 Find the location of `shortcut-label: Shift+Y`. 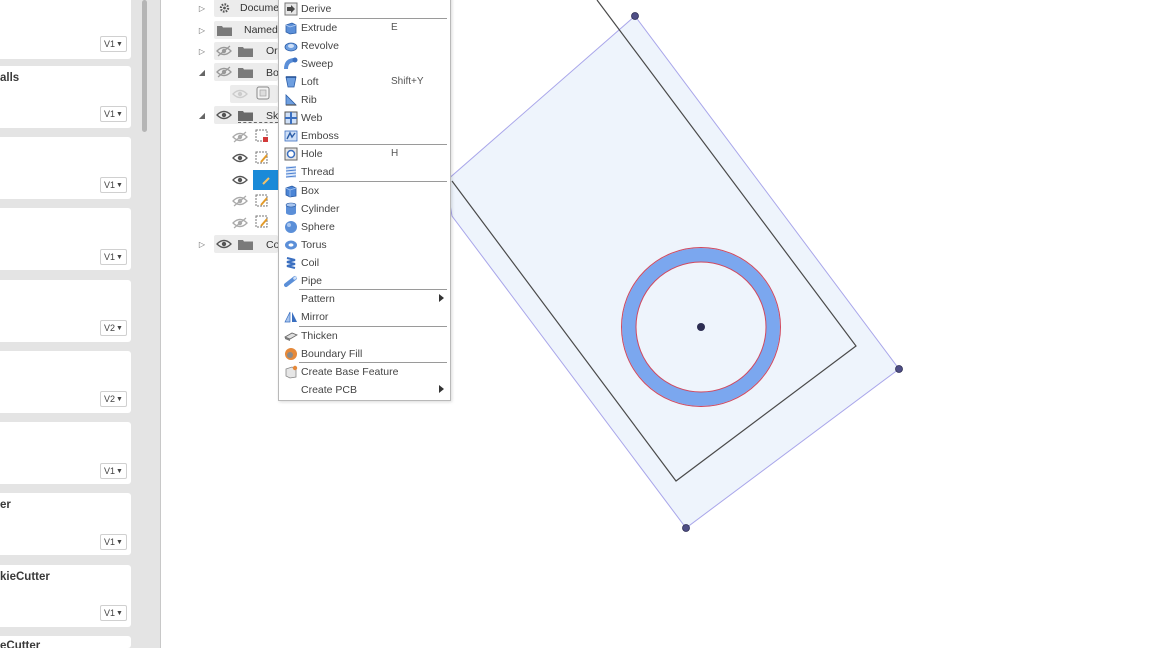

shortcut-label: Shift+Y is located at coordinates (407, 81).